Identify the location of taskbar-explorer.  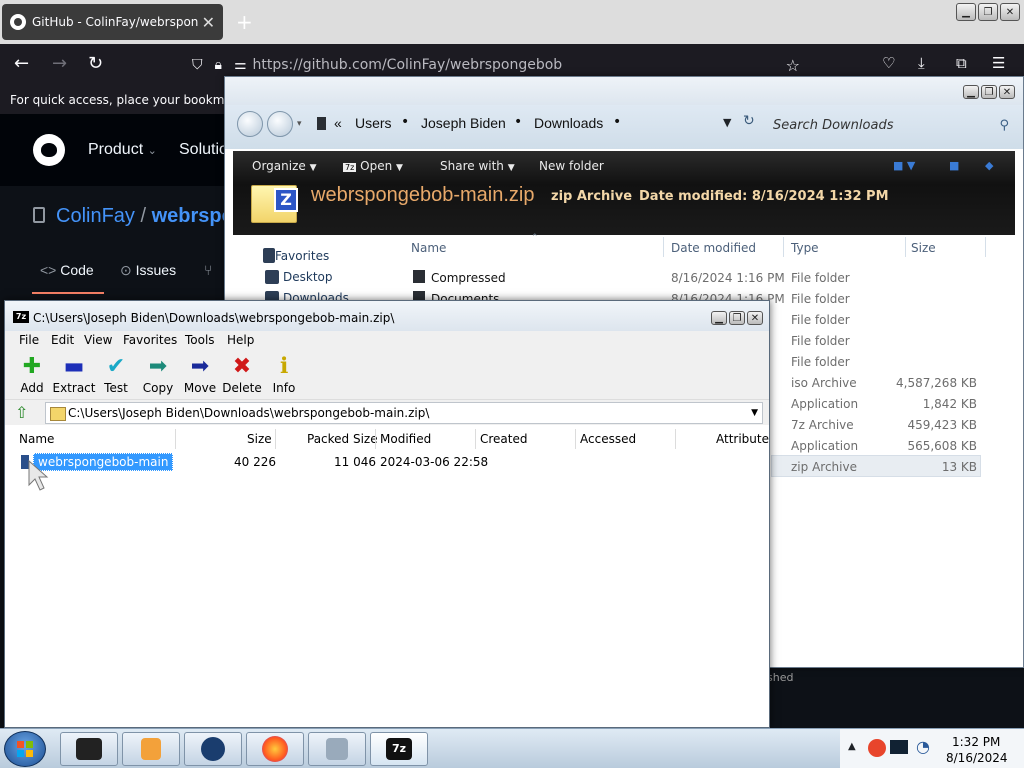
(337, 749).